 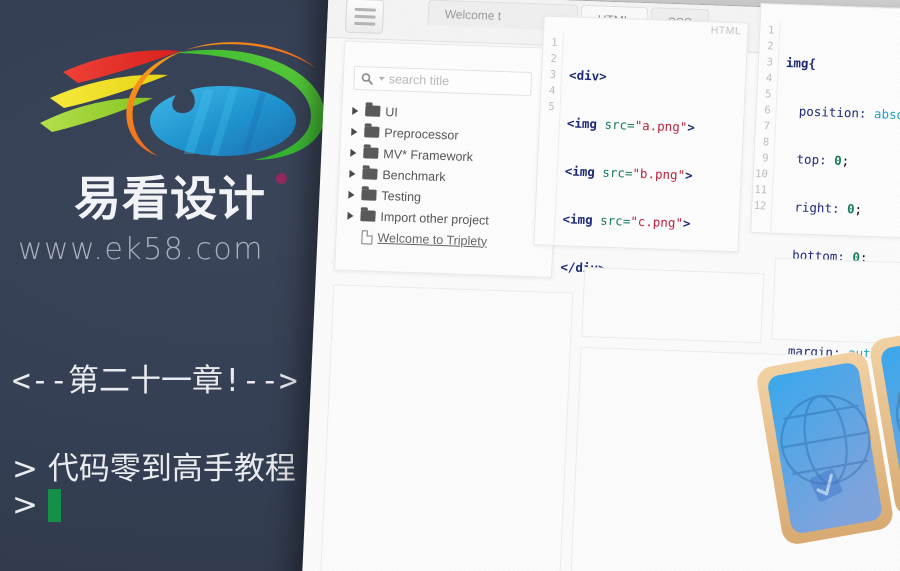 What do you see at coordinates (626, 221) in the screenshot?
I see `code-line: <img src="c.png">` at bounding box center [626, 221].